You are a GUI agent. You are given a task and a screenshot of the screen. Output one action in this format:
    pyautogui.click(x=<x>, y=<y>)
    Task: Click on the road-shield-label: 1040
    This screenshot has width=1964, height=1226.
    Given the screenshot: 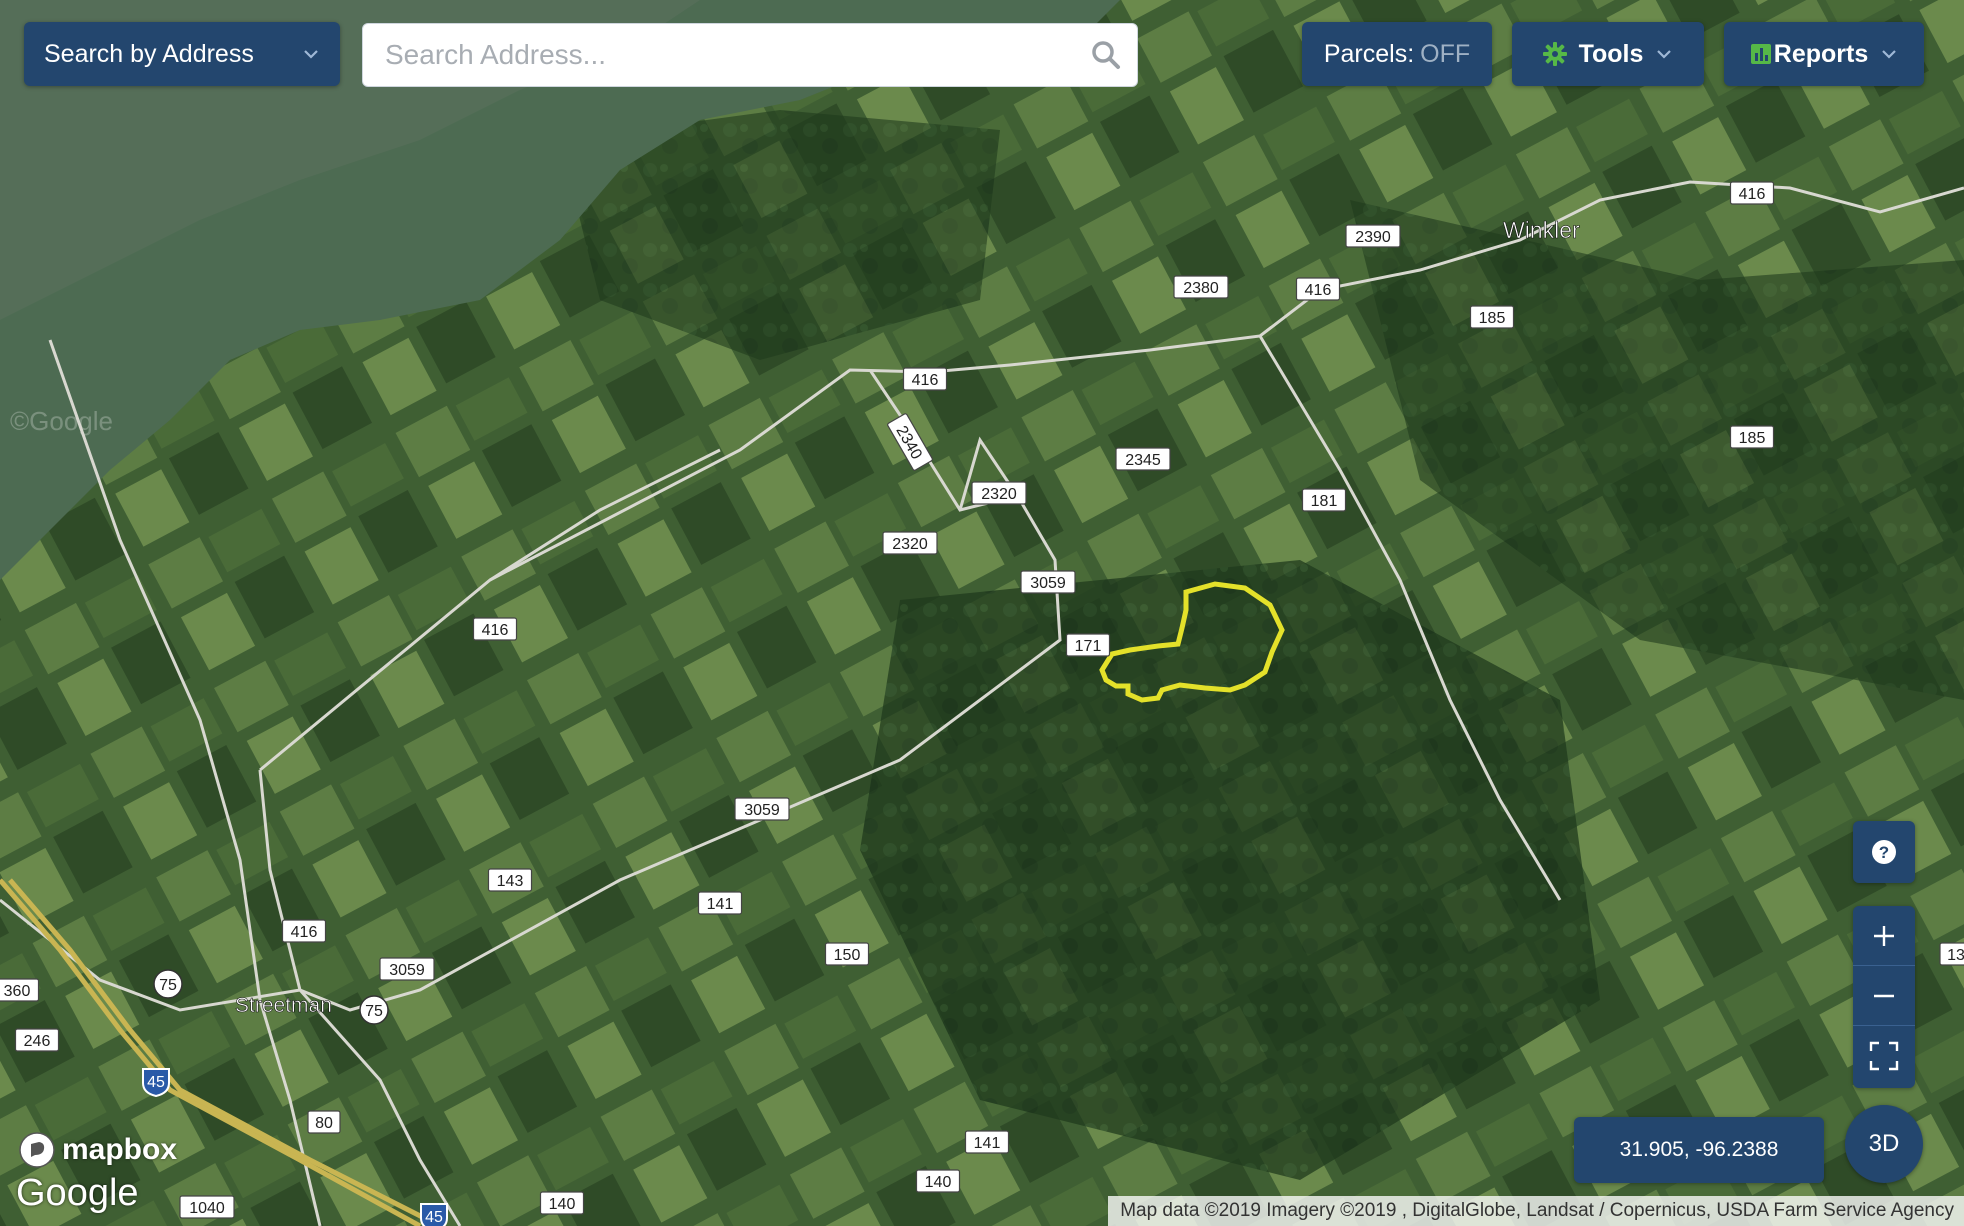 What is the action you would take?
    pyautogui.click(x=207, y=1208)
    